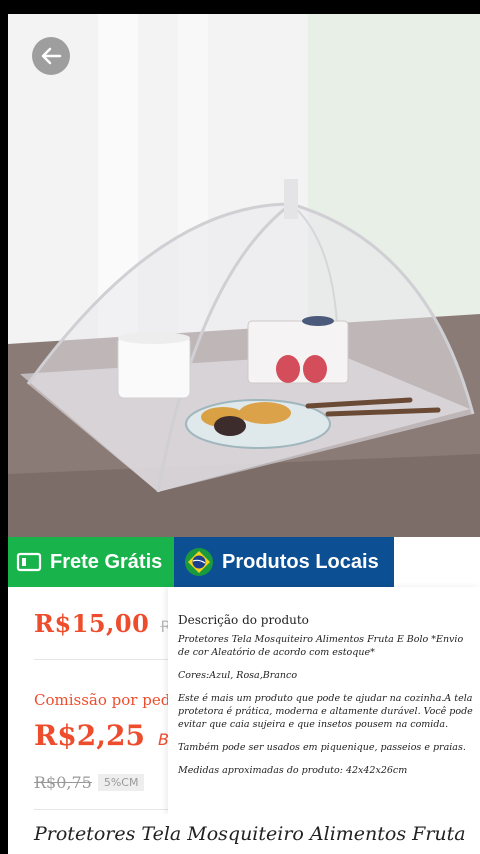 This screenshot has width=480, height=854. What do you see at coordinates (101, 700) in the screenshot?
I see `commission-label: Comissão por ped` at bounding box center [101, 700].